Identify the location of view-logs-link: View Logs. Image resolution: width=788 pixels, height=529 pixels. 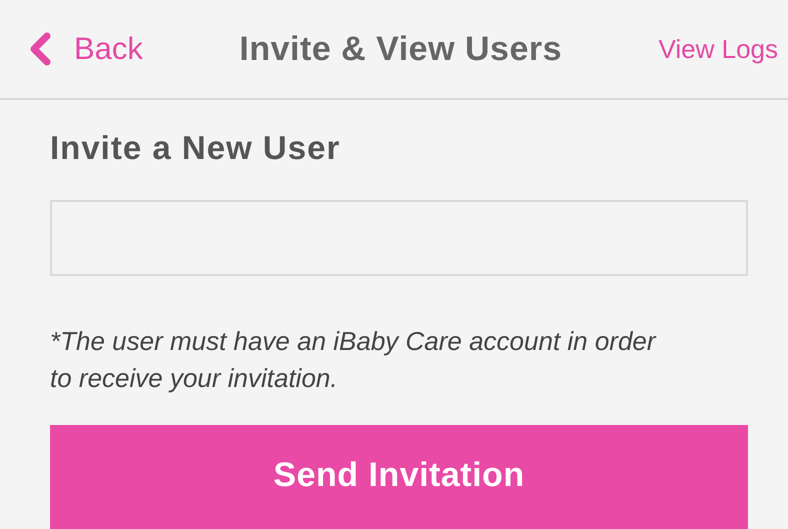
(718, 49).